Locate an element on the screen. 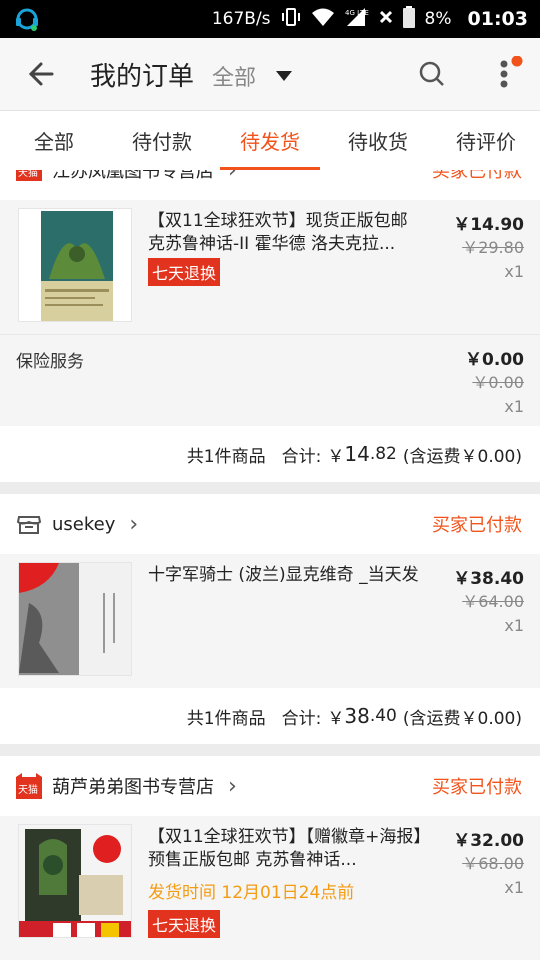 Image resolution: width=540 pixels, height=960 pixels. store-header: usekey › 买家已付款 is located at coordinates (270, 524).